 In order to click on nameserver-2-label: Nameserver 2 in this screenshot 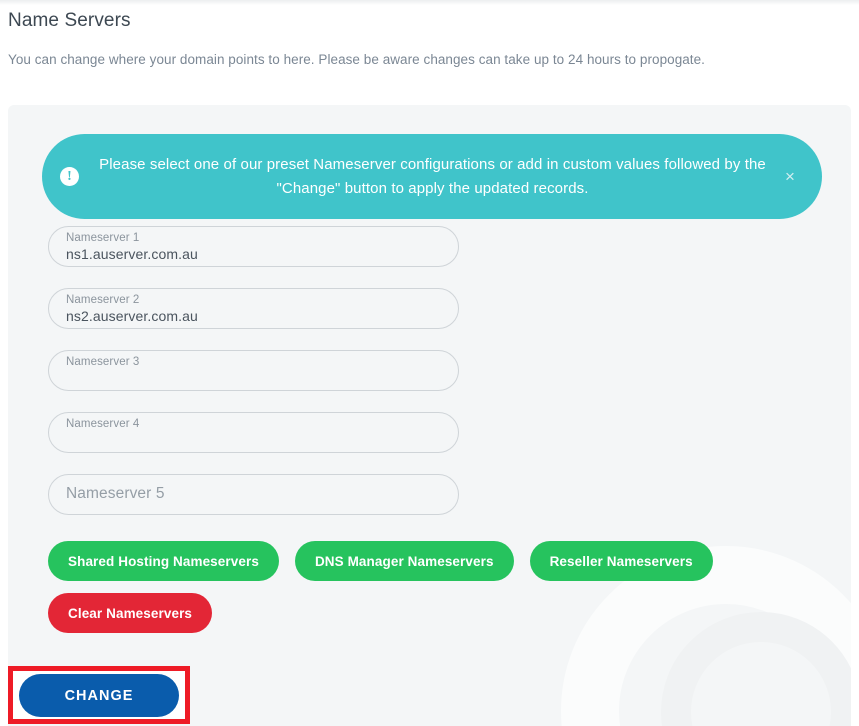, I will do `click(103, 300)`.